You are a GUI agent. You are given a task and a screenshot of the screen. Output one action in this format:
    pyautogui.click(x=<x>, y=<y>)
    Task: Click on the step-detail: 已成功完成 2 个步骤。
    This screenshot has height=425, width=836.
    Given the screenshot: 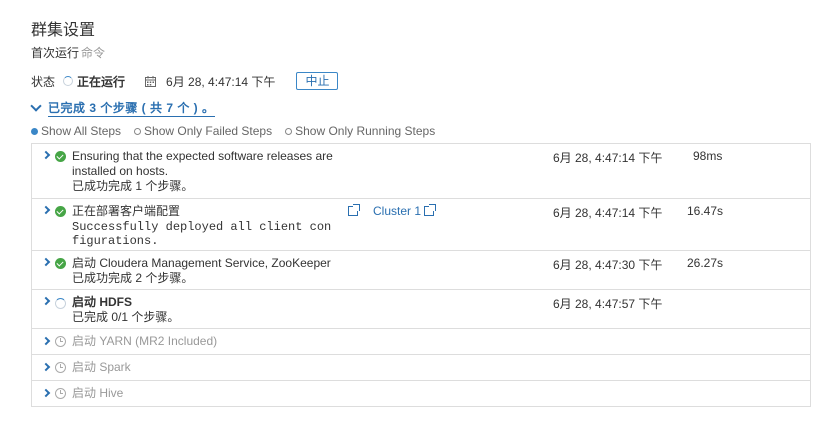 What is the action you would take?
    pyautogui.click(x=133, y=278)
    